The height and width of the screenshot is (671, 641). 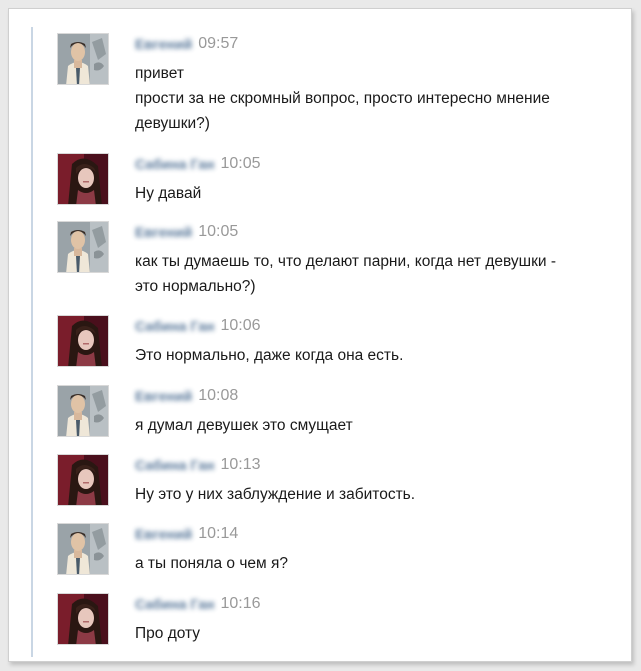 What do you see at coordinates (240, 603) in the screenshot?
I see `message-time: 10:16` at bounding box center [240, 603].